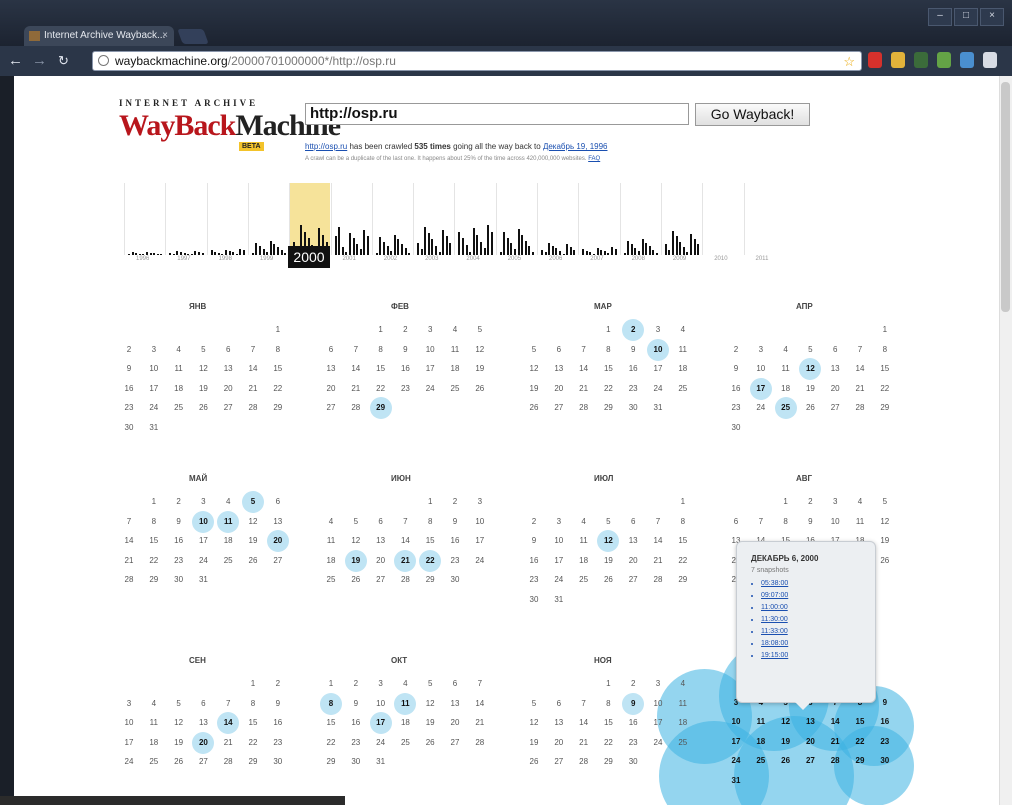  Describe the element at coordinates (818, 596) in the screenshot. I see `snapshot-time-link: 09:07:00` at that location.